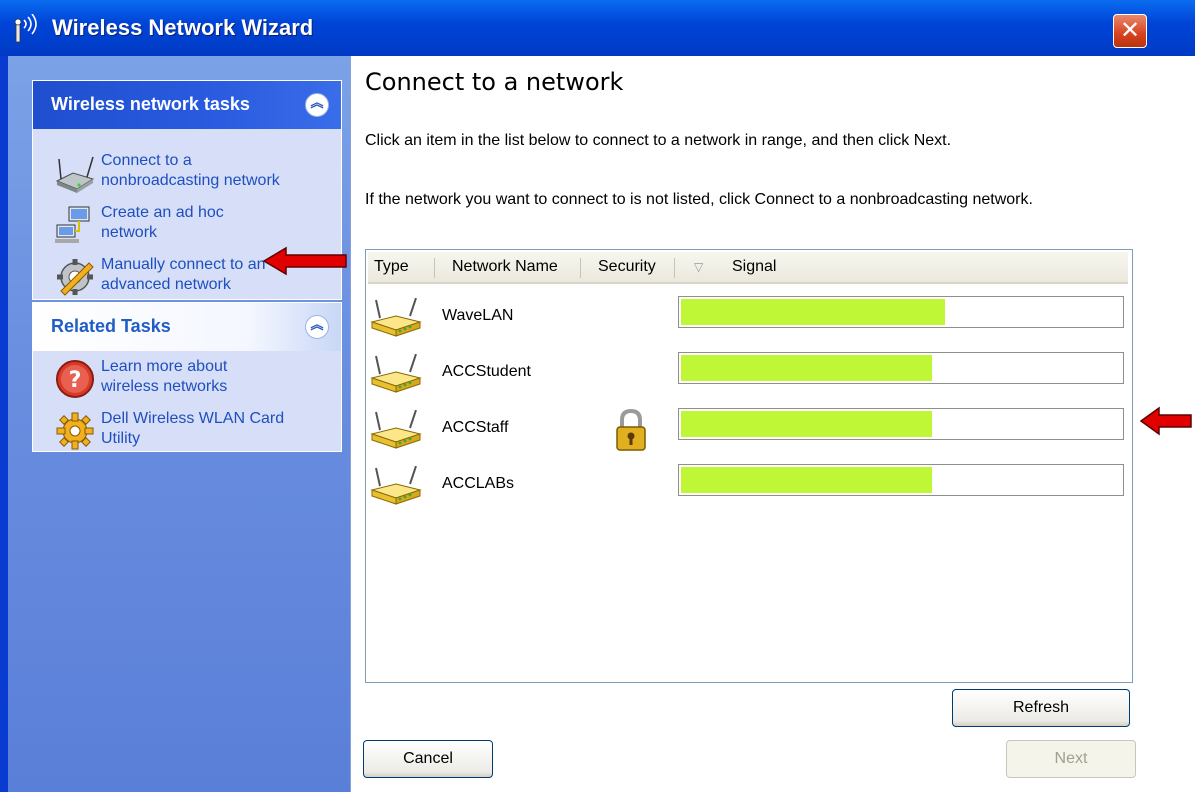 This screenshot has width=1195, height=792. I want to click on refresh-button: Refresh, so click(1041, 708).